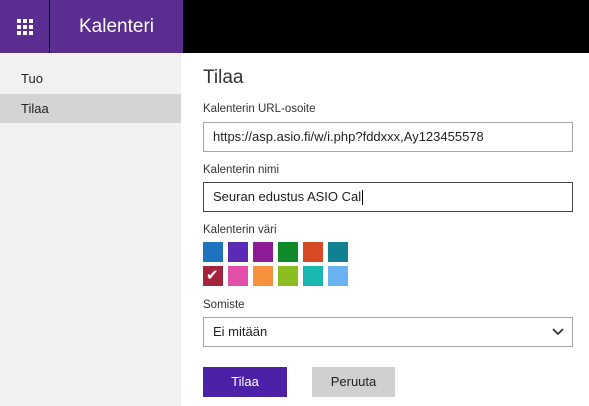 The width and height of the screenshot is (589, 406). I want to click on app-title: Kalenteri, so click(116, 26).